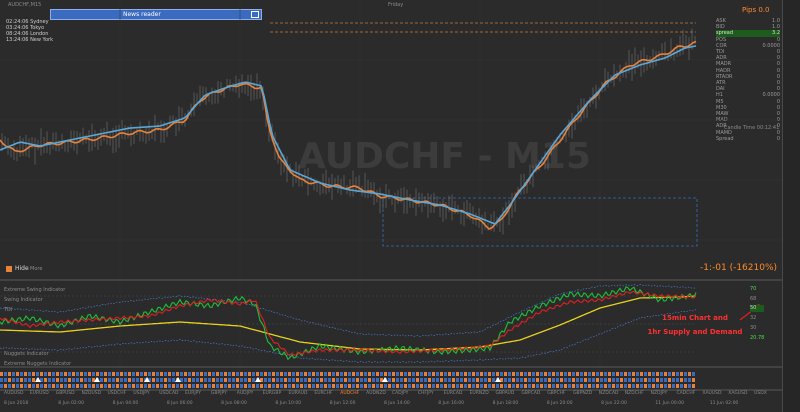 The width and height of the screenshot is (800, 412). What do you see at coordinates (92, 393) in the screenshot?
I see `symbol-tab: NZDUSD` at bounding box center [92, 393].